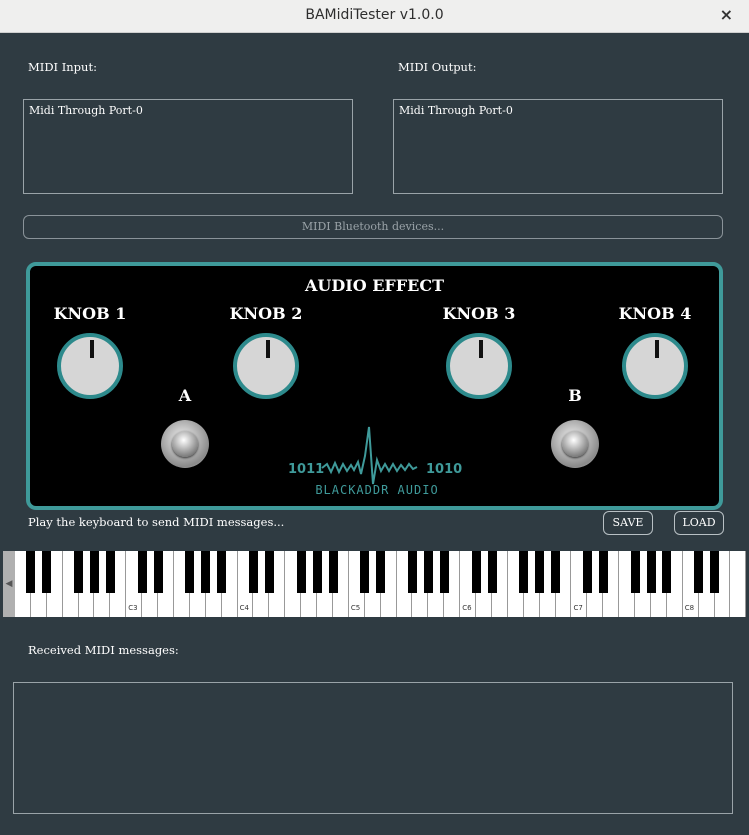 Image resolution: width=749 pixels, height=835 pixels. Describe the element at coordinates (467, 608) in the screenshot. I see `octave-label: C6` at that location.